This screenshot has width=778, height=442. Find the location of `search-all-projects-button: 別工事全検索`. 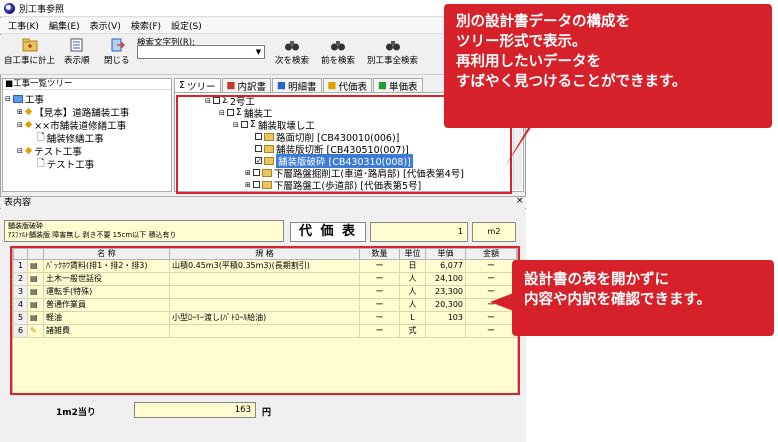

search-all-projects-button: 別工事全検索 is located at coordinates (392, 52).